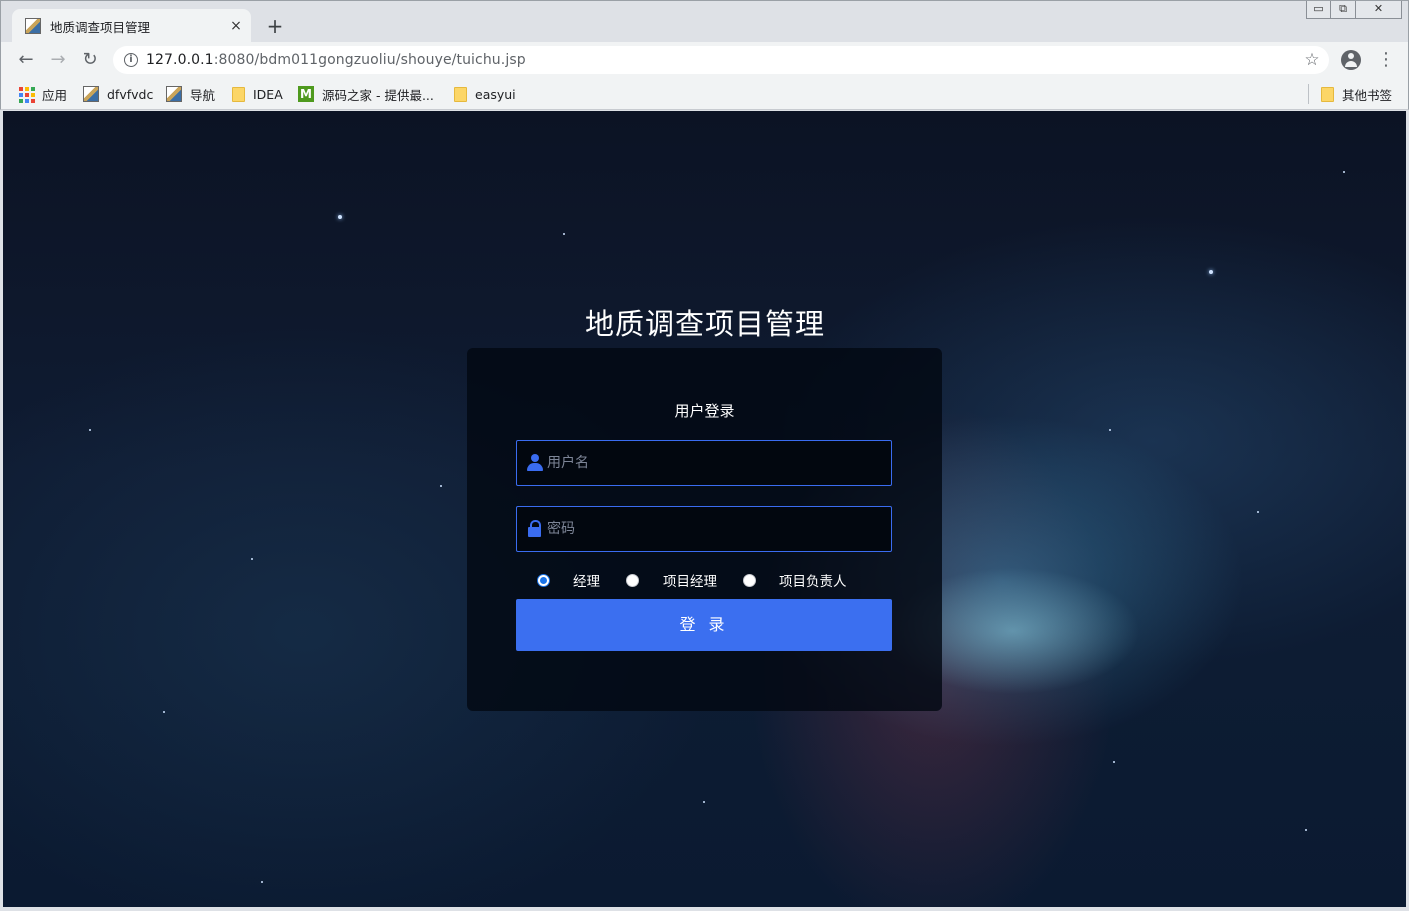 The image size is (1409, 911). Describe the element at coordinates (1318, 10) in the screenshot. I see `minimize-button: ▭` at that location.